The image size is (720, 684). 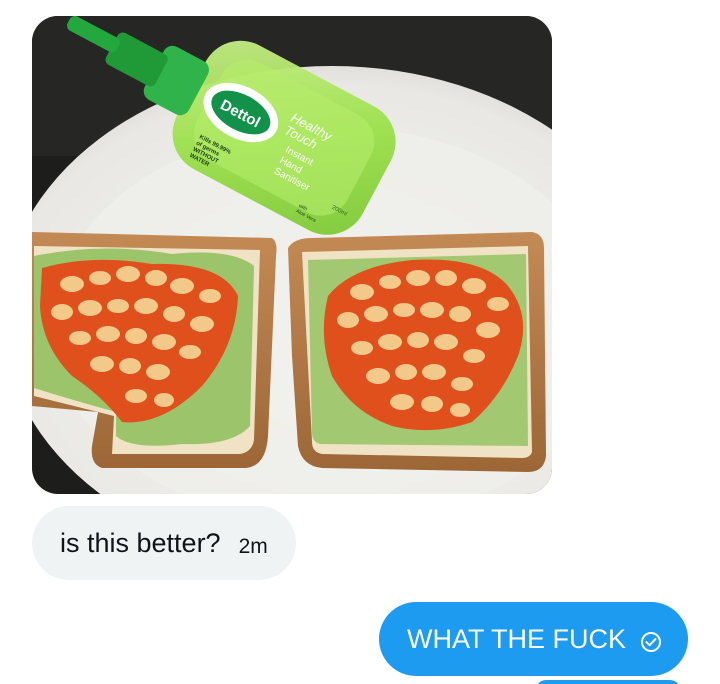 What do you see at coordinates (608, 682) in the screenshot?
I see `next-message-bubble-partial` at bounding box center [608, 682].